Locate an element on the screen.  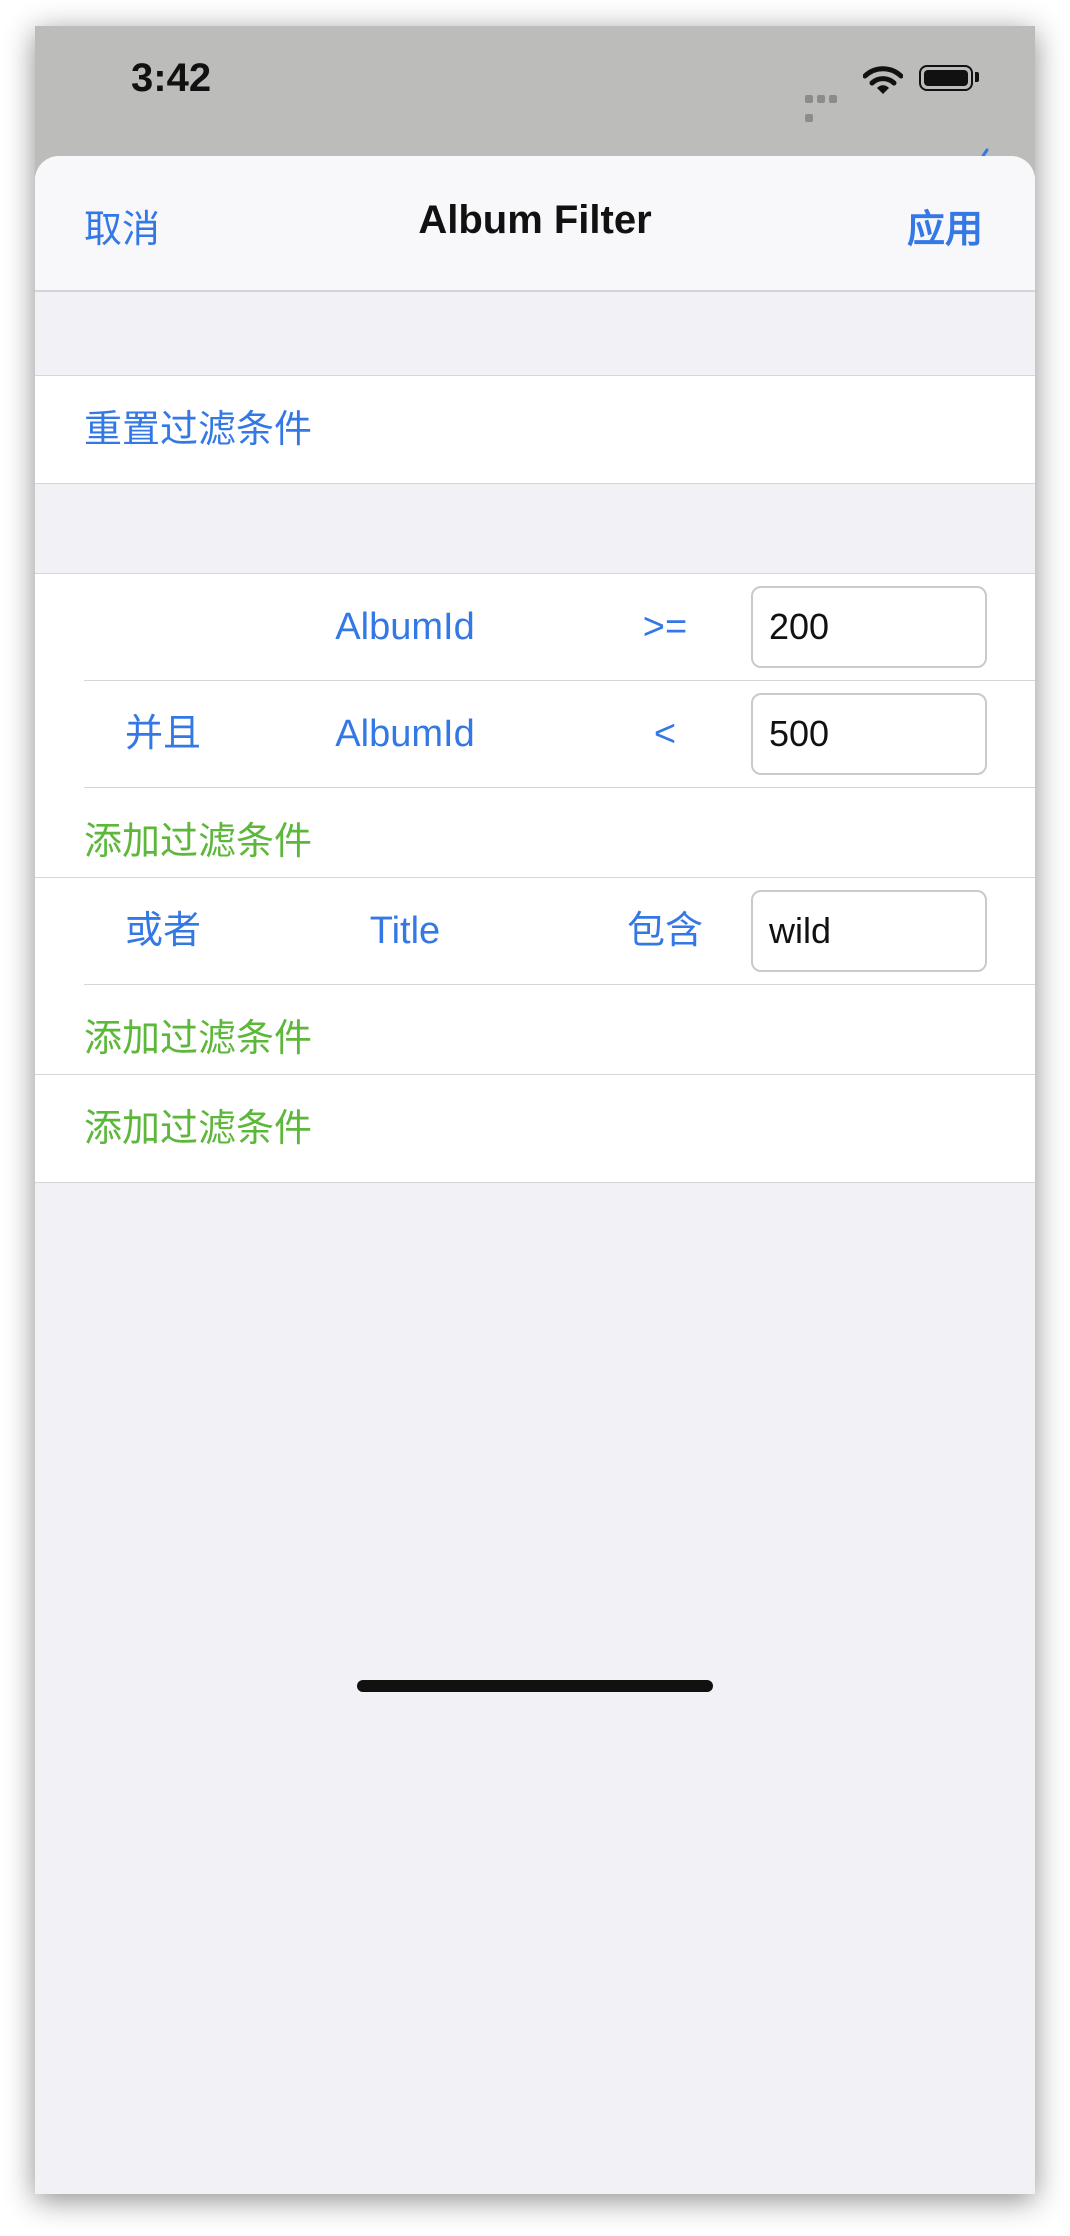
value-input: 200 is located at coordinates (869, 627).